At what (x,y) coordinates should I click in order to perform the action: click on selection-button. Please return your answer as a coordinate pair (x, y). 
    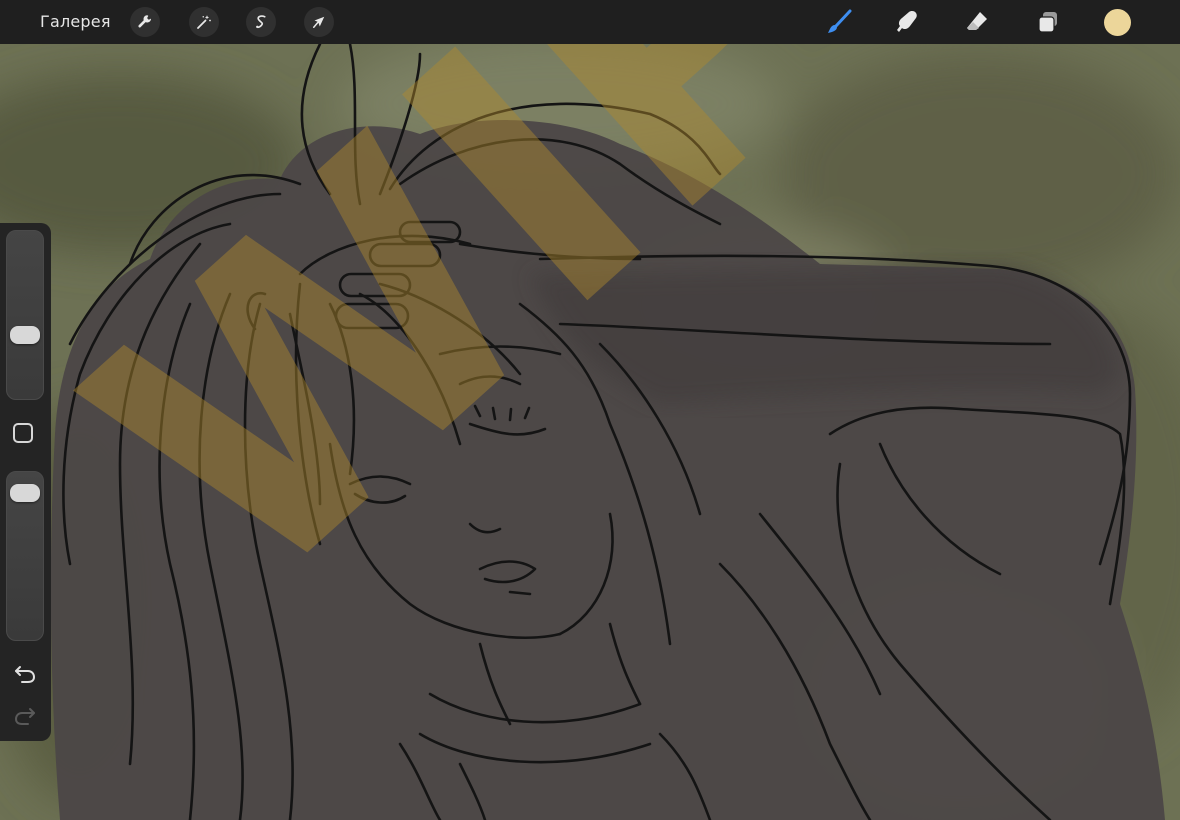
    Looking at the image, I should click on (261, 22).